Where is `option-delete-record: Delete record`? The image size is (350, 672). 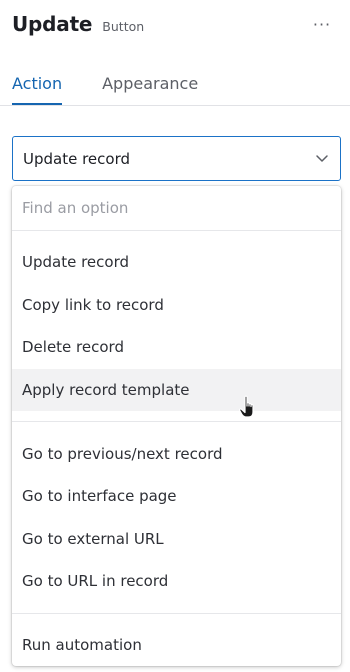 option-delete-record: Delete record is located at coordinates (176, 347).